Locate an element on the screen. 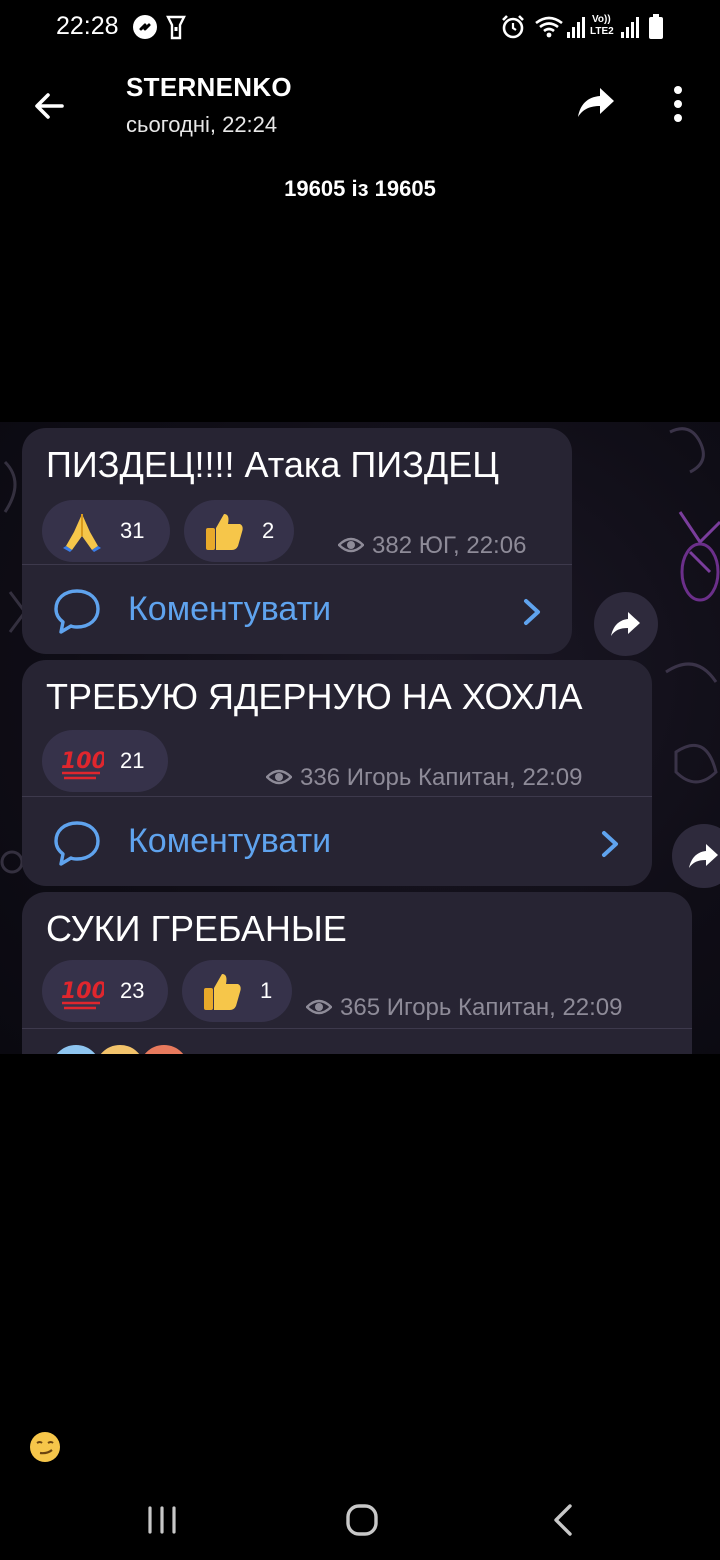 The width and height of the screenshot is (720, 1560). recent-apps-icon is located at coordinates (162, 1520).